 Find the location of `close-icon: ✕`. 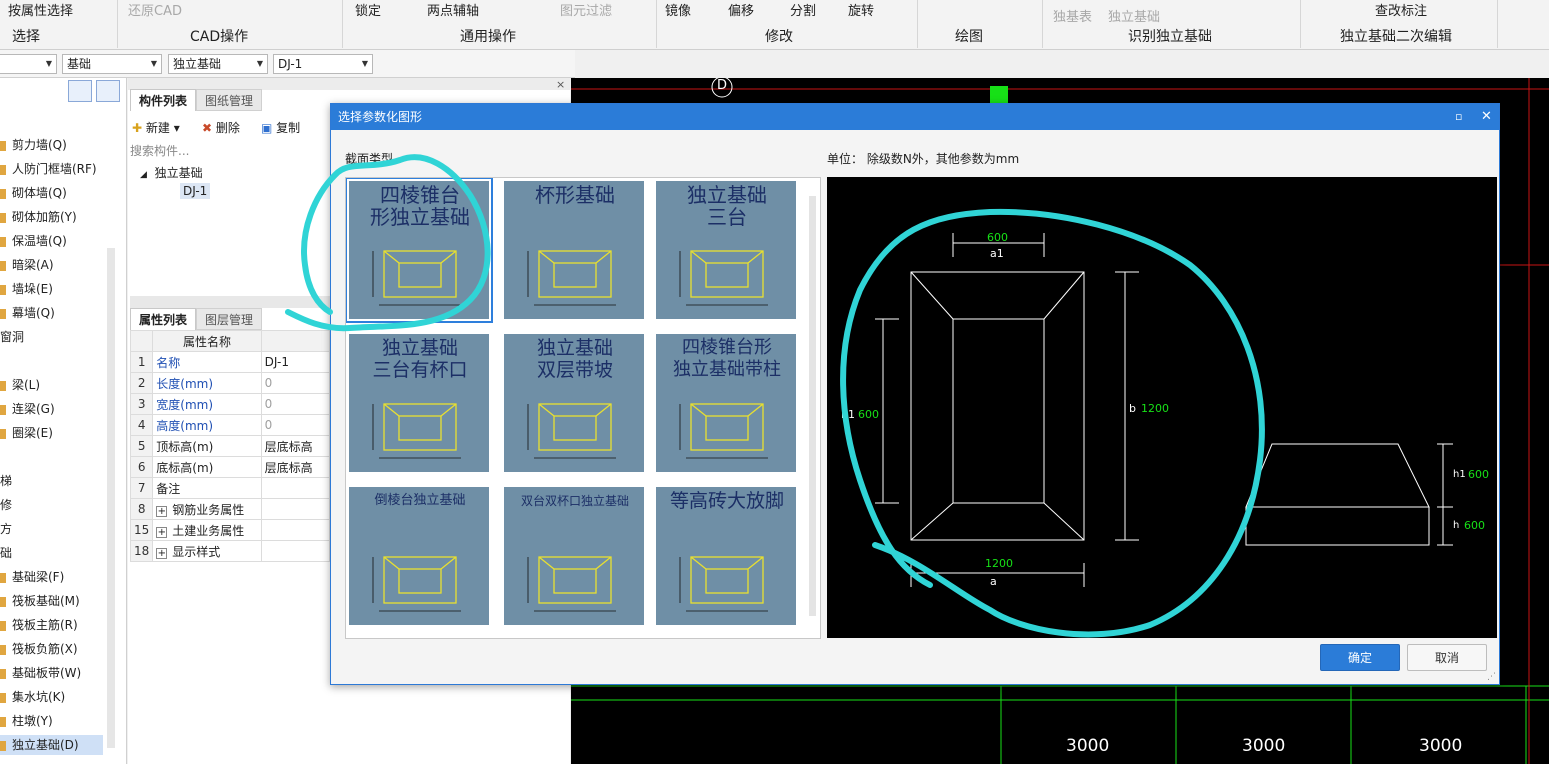

close-icon: ✕ is located at coordinates (1486, 117).